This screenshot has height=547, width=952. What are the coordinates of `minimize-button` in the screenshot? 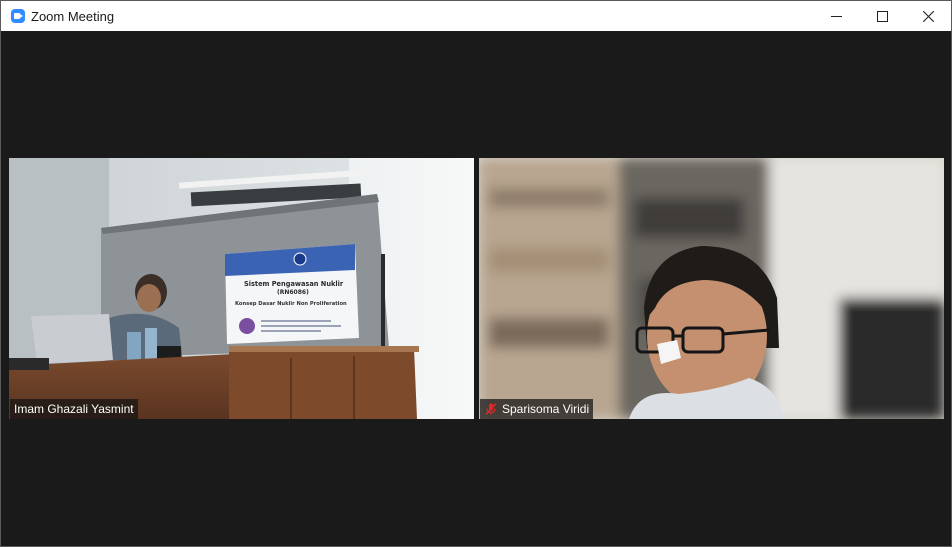 It's located at (836, 16).